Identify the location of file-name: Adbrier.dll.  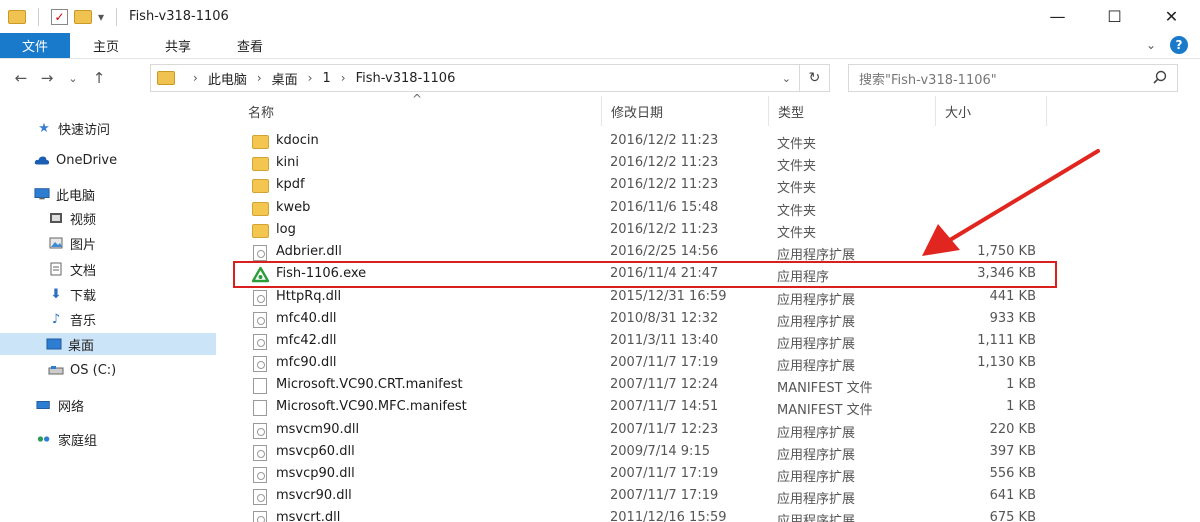
(309, 251).